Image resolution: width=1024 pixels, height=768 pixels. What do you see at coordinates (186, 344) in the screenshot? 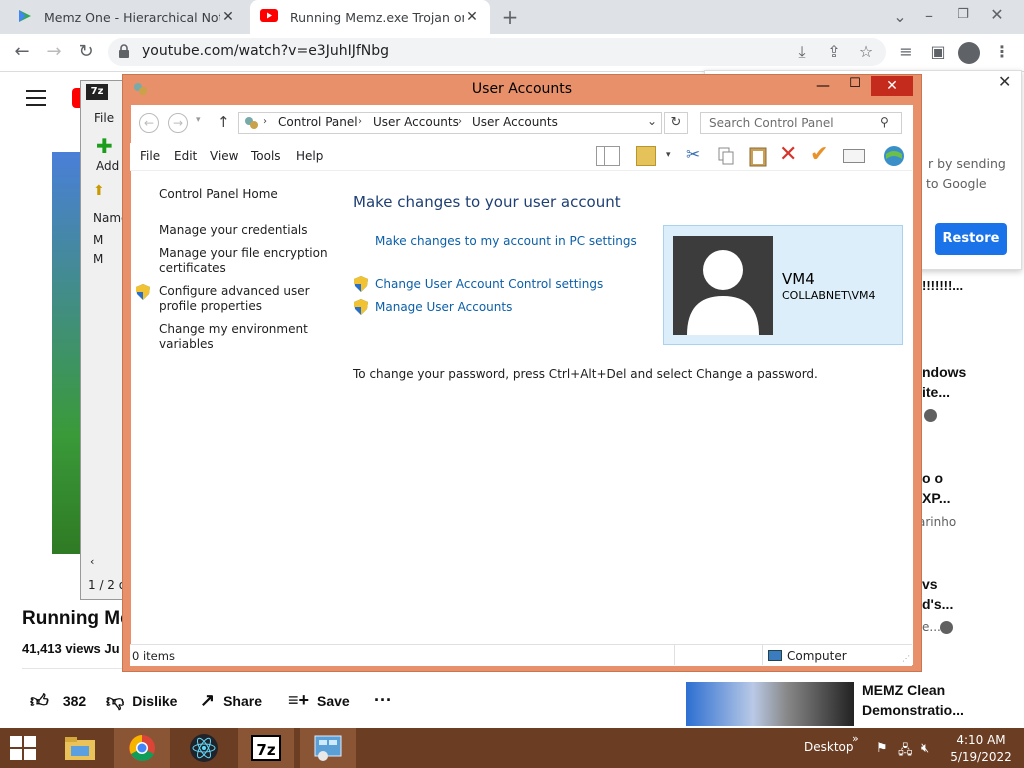
I see `environment-variables-link-line2: variables` at bounding box center [186, 344].